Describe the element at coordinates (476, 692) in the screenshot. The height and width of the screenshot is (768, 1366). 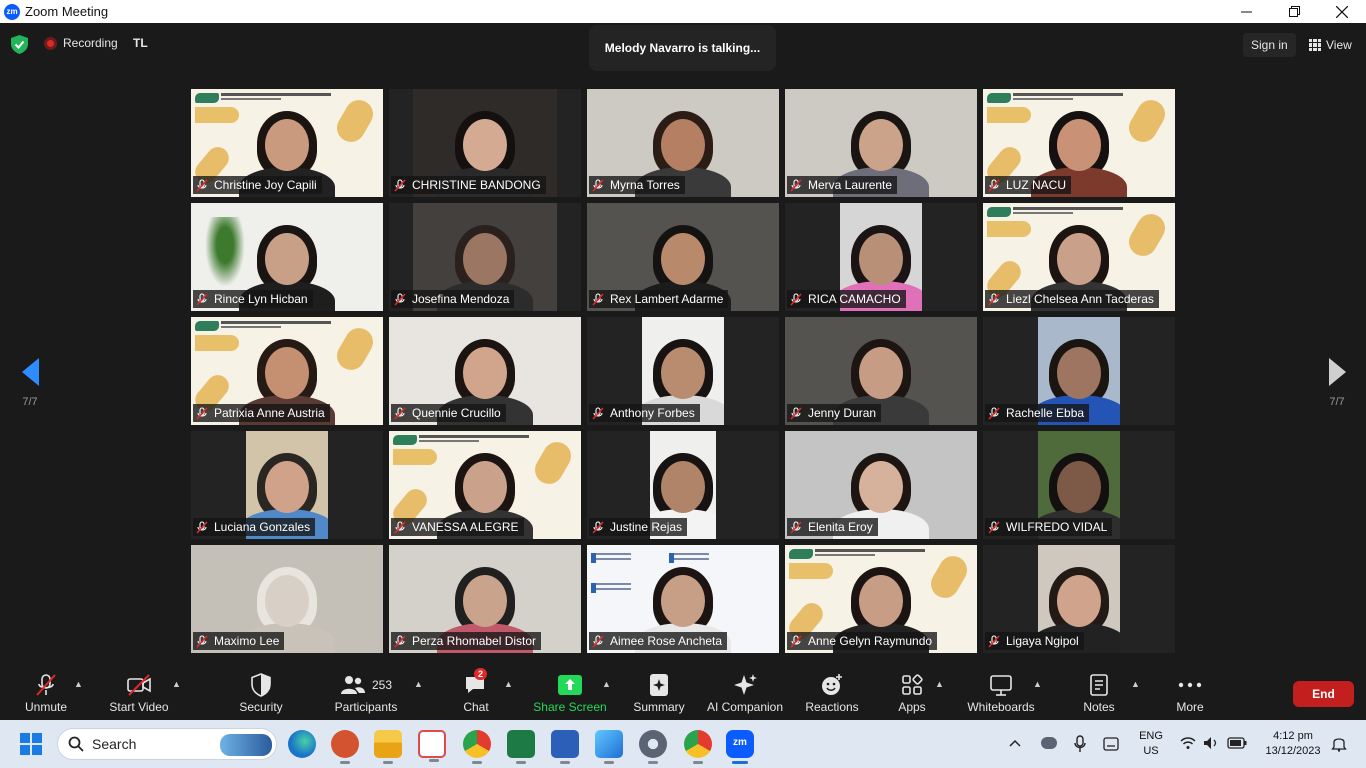
I see `chat-button: 2 Chat` at that location.